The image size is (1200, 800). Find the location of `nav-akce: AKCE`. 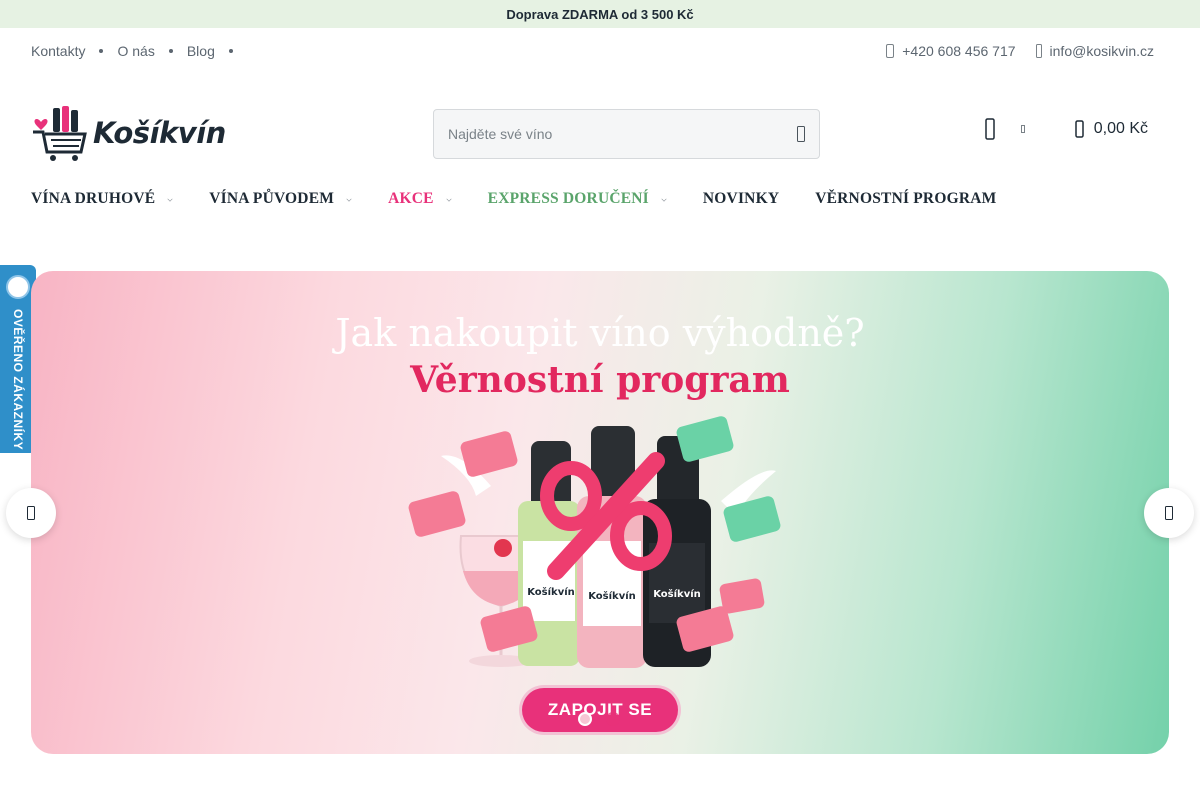

nav-akce: AKCE is located at coordinates (420, 199).